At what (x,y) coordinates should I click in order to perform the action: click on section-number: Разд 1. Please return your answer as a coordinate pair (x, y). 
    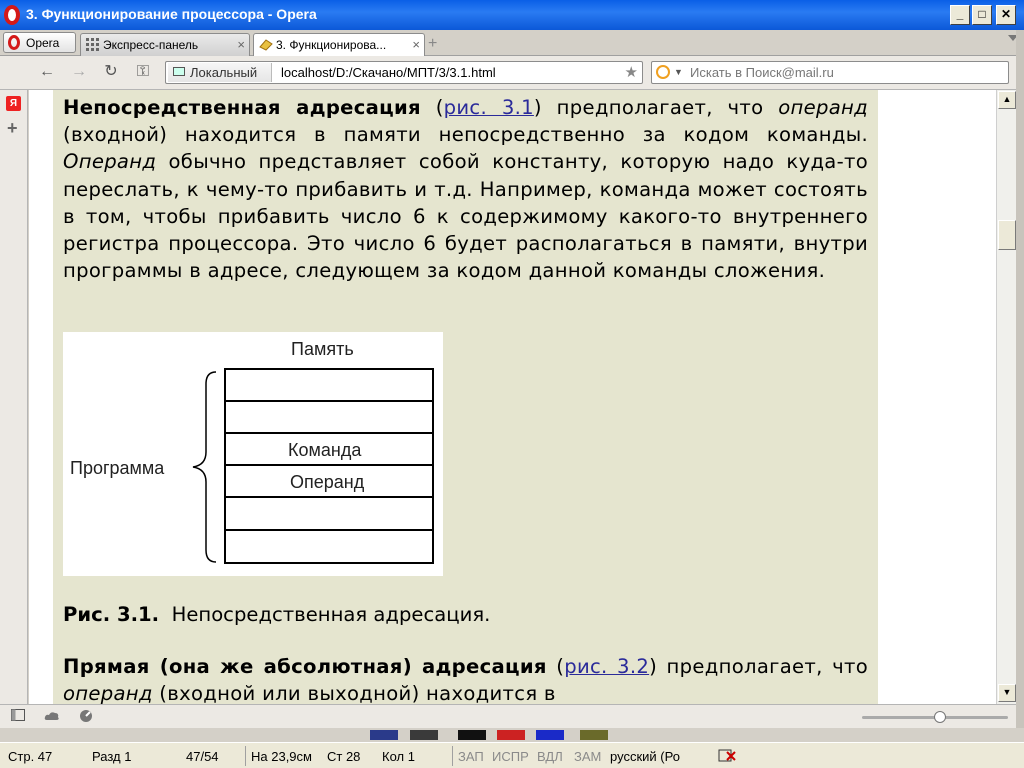
    Looking at the image, I should click on (112, 756).